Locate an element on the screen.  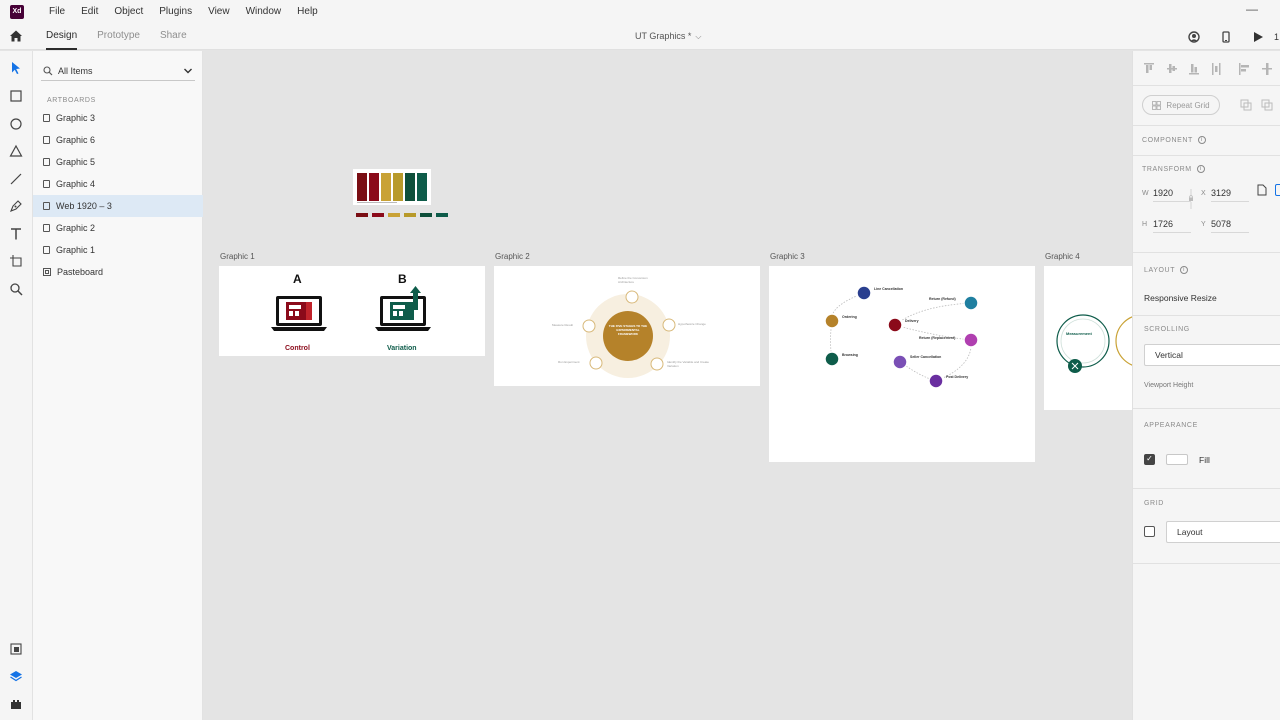
artboard-label-graphic-4: Graphic 4 is located at coordinates (1062, 256).